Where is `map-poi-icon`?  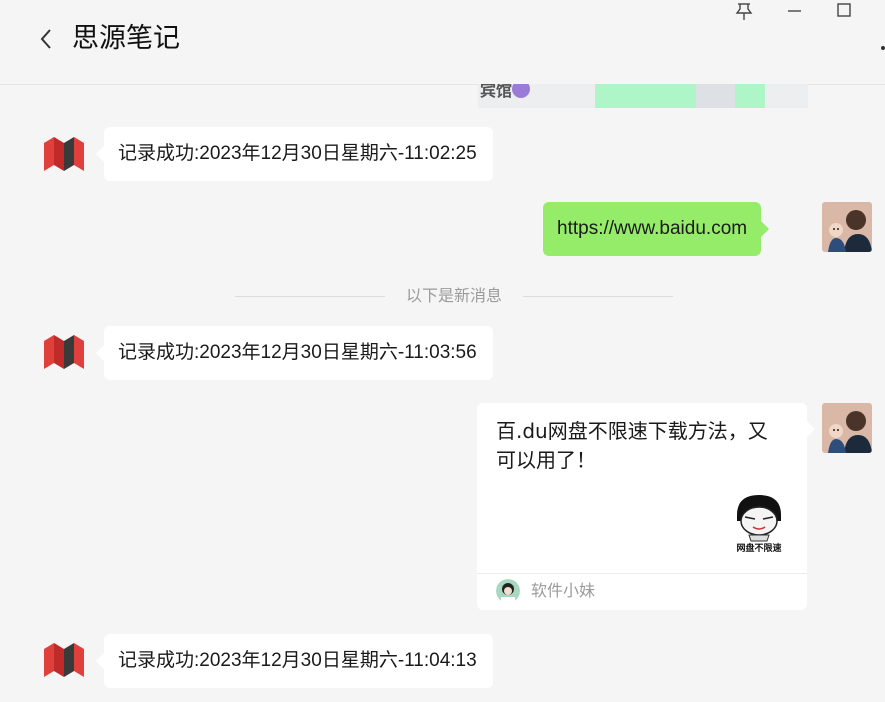
map-poi-icon is located at coordinates (521, 91).